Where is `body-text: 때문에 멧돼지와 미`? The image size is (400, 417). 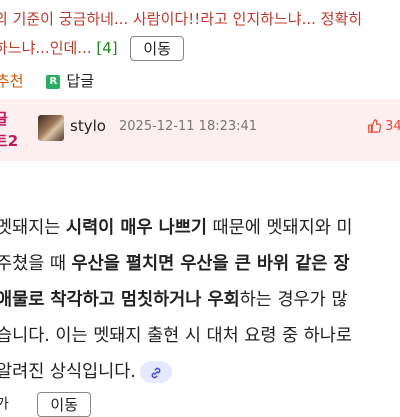
body-text: 때문에 멧돼지와 미 is located at coordinates (279, 228).